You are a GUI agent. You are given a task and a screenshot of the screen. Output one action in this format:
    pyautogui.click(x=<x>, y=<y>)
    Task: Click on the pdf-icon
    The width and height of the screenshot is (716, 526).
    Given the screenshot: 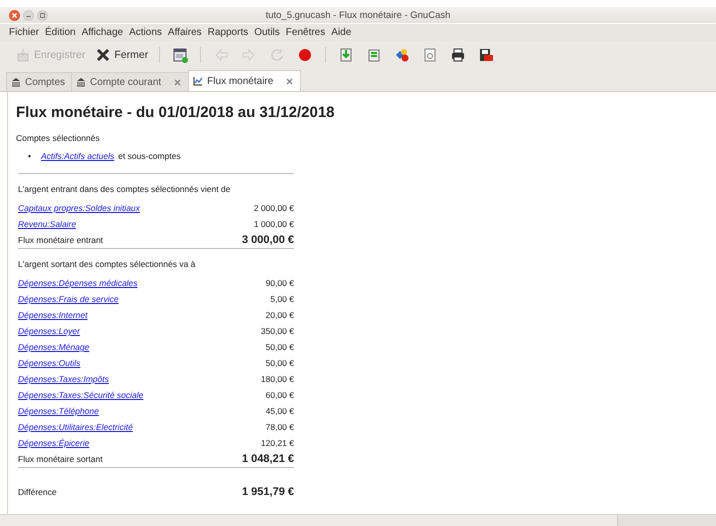 What is the action you would take?
    pyautogui.click(x=486, y=55)
    